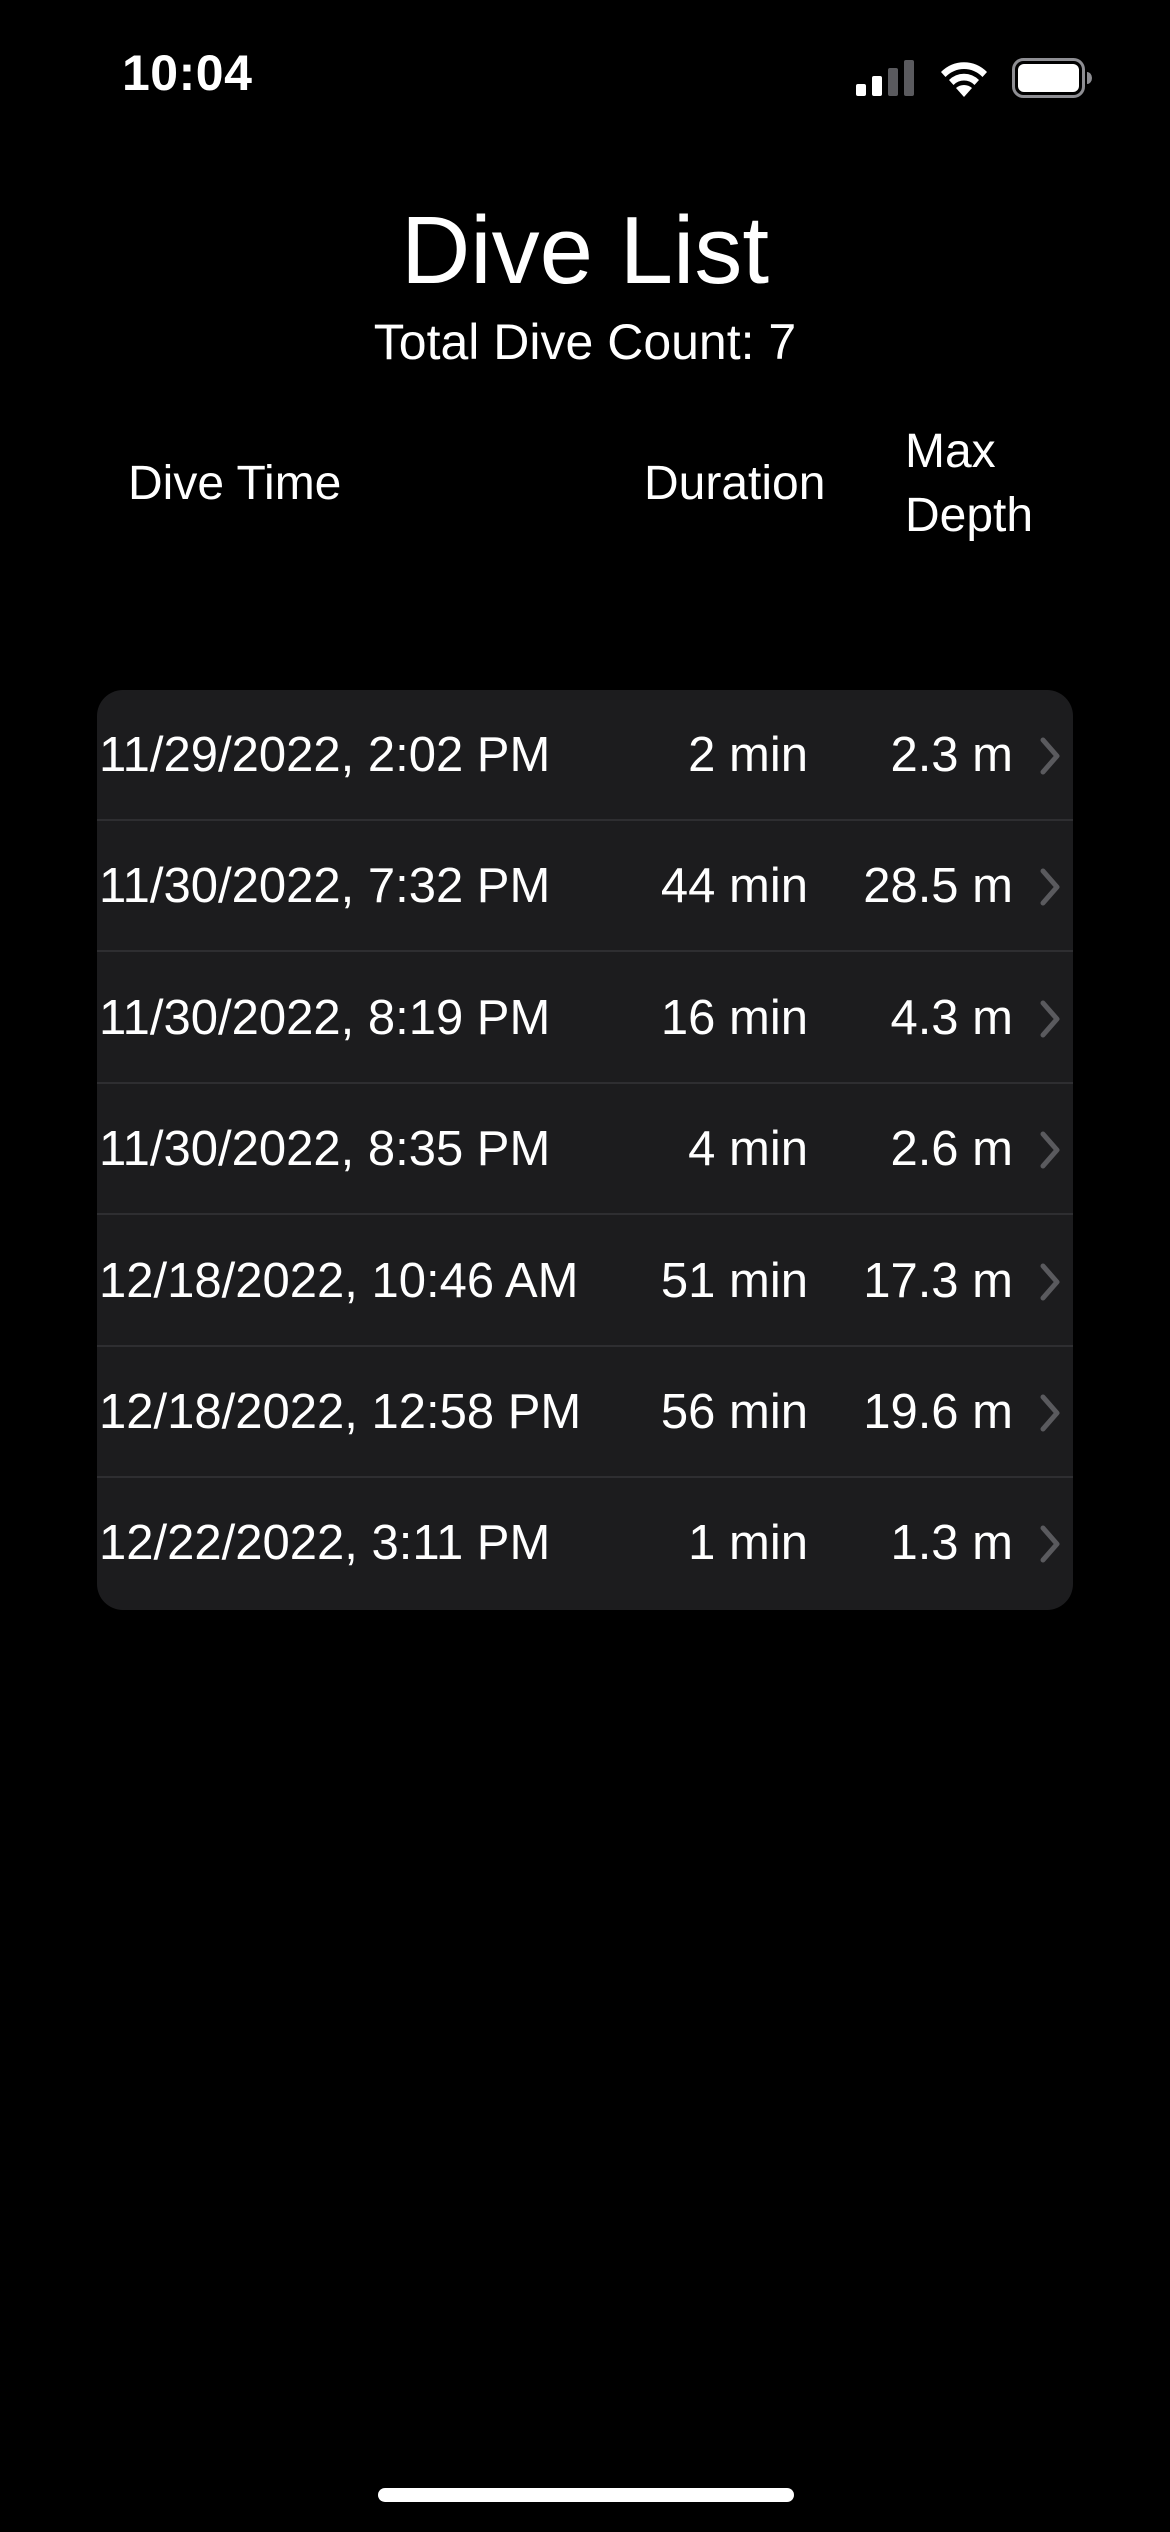 The height and width of the screenshot is (2532, 1170). What do you see at coordinates (325, 1149) in the screenshot?
I see `dive-time: 11/30/2022, 8:35 PM` at bounding box center [325, 1149].